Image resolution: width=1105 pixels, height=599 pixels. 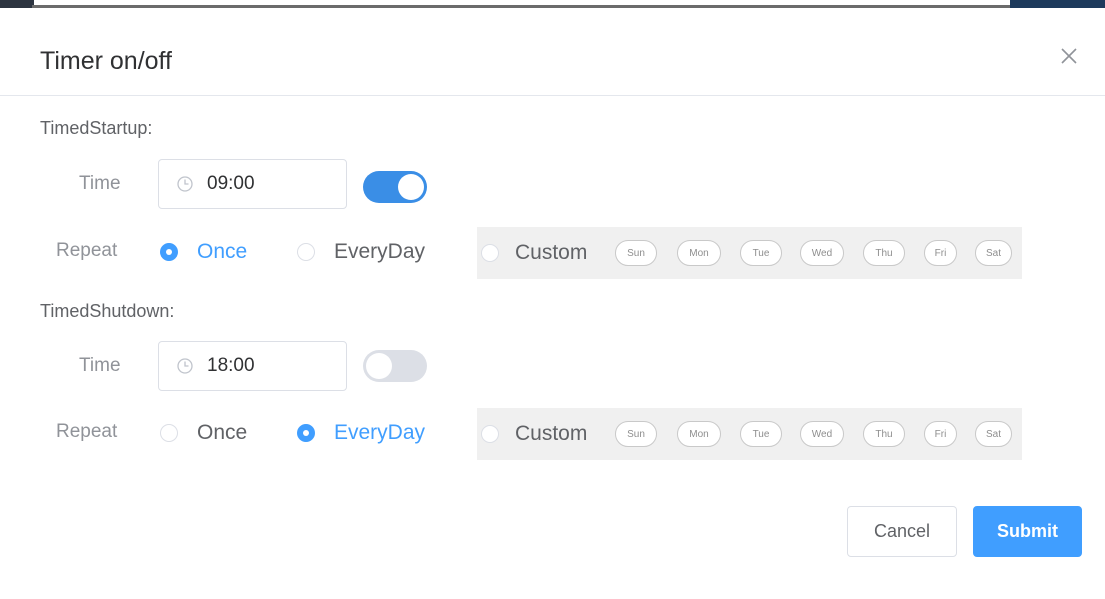 What do you see at coordinates (231, 183) in the screenshot?
I see `startup-time-value: 09:00` at bounding box center [231, 183].